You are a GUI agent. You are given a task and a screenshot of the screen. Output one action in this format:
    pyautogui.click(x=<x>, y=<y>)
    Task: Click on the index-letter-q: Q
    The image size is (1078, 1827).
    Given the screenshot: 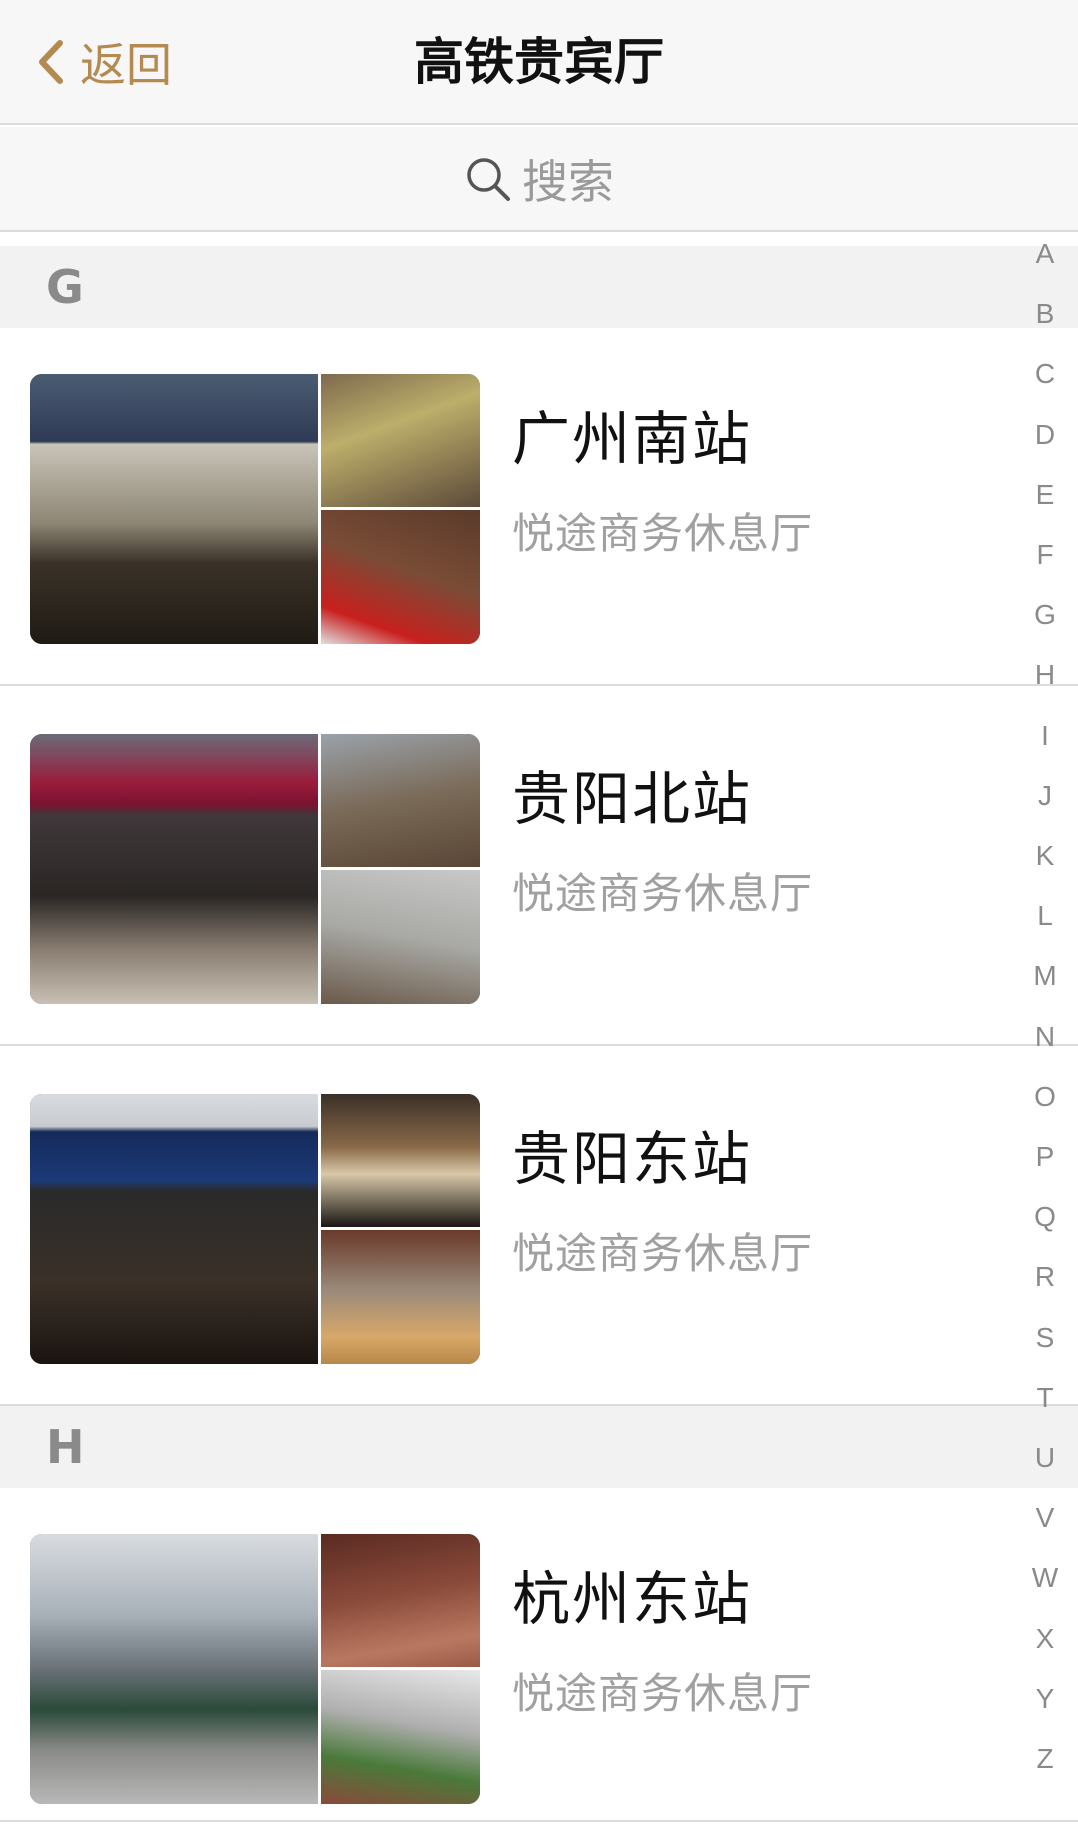 What is the action you would take?
    pyautogui.click(x=1045, y=1217)
    